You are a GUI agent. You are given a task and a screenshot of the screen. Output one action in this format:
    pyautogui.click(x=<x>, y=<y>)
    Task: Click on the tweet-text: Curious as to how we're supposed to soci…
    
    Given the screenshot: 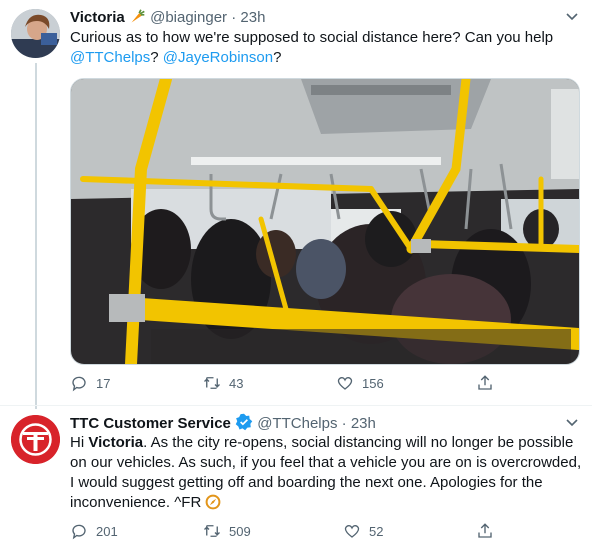 What is the action you would take?
    pyautogui.click(x=325, y=48)
    